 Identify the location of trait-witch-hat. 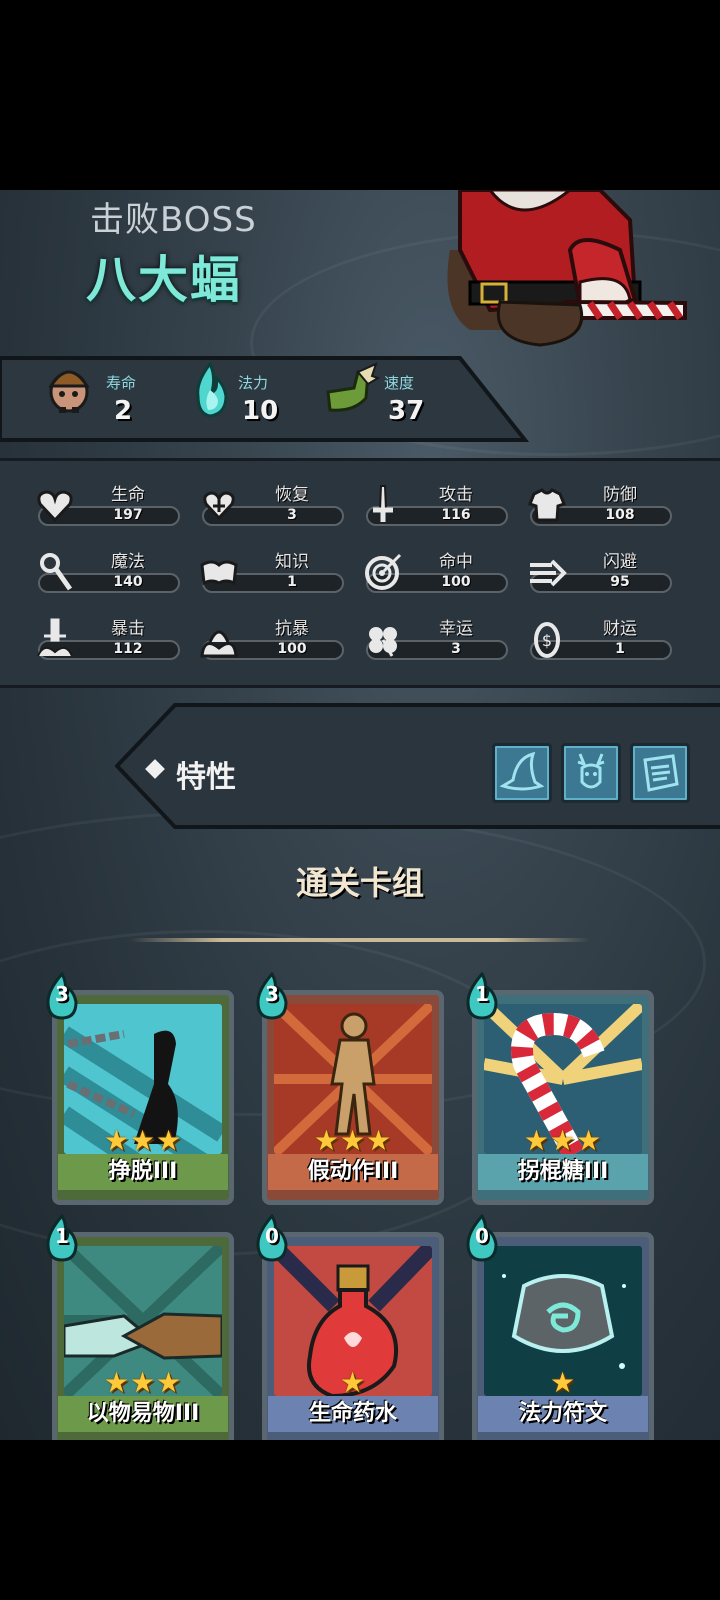
(522, 773).